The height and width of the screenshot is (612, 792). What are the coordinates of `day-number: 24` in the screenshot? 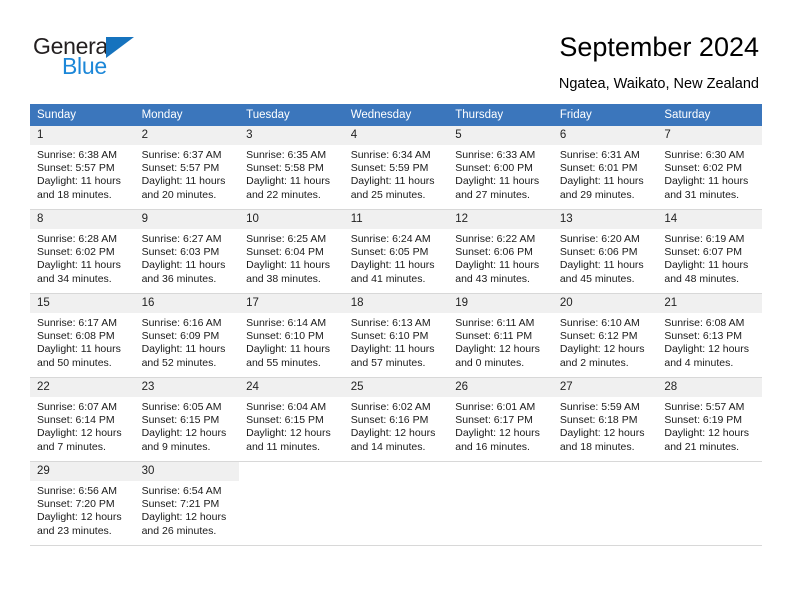 It's located at (291, 387).